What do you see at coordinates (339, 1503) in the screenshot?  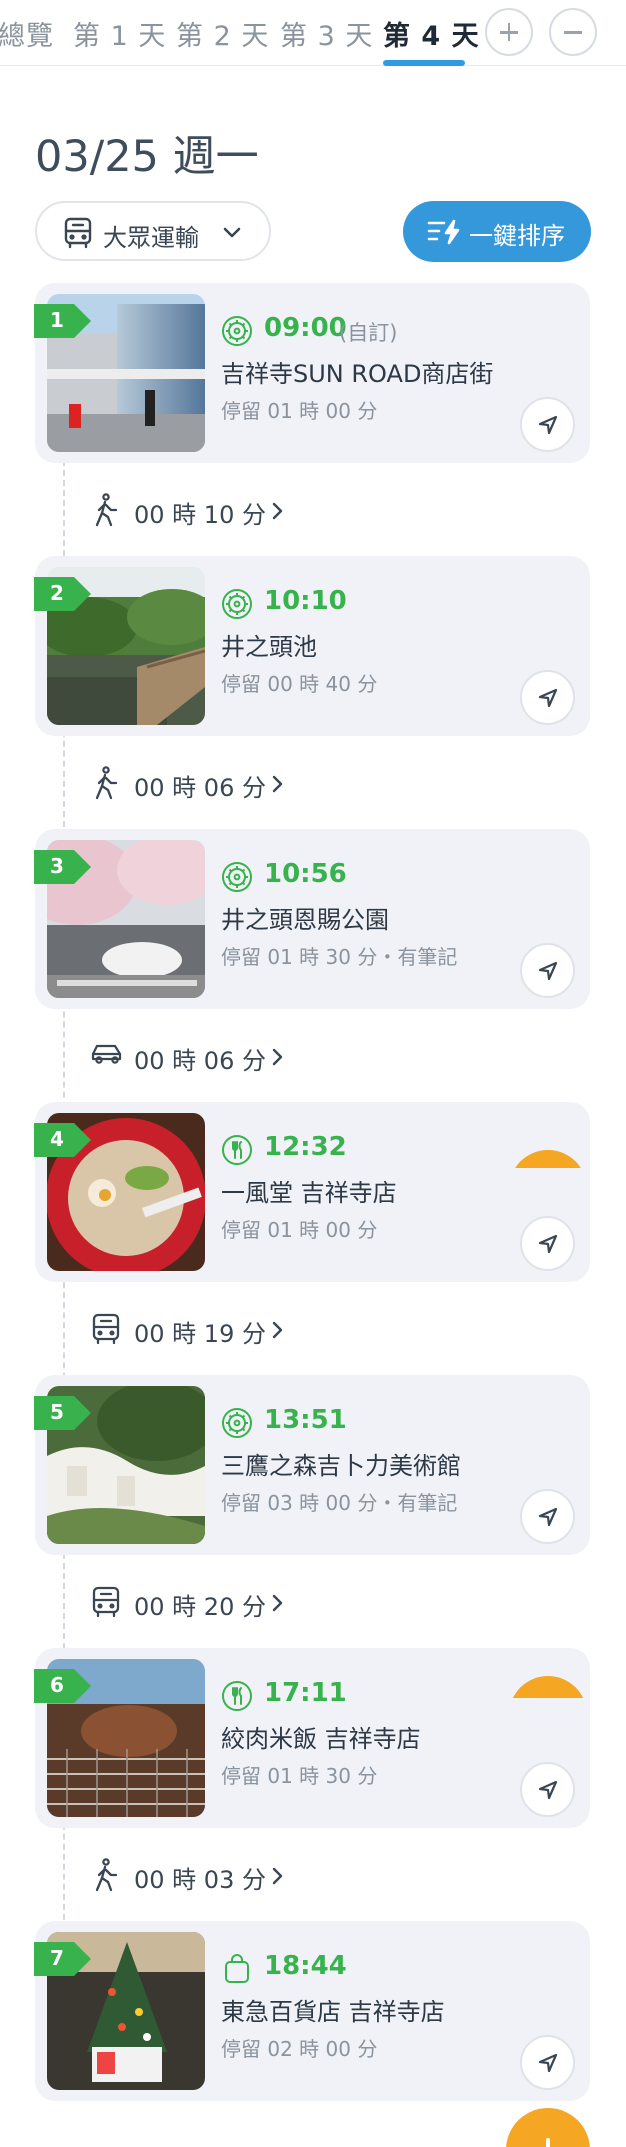 I see `stay-duration: 停留 03 時 00 分・有筆記` at bounding box center [339, 1503].